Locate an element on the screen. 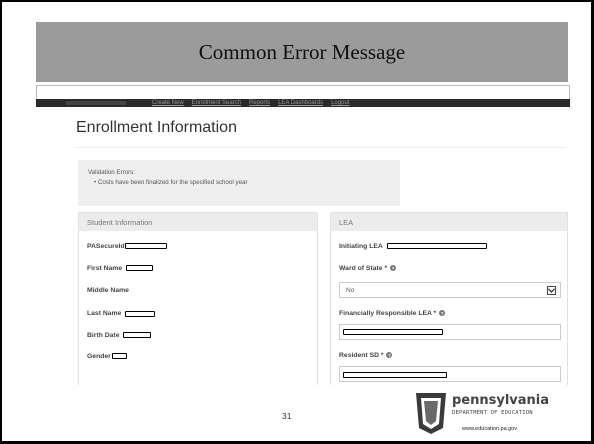  resident-sd-label-text: Resident SD * is located at coordinates (361, 355).